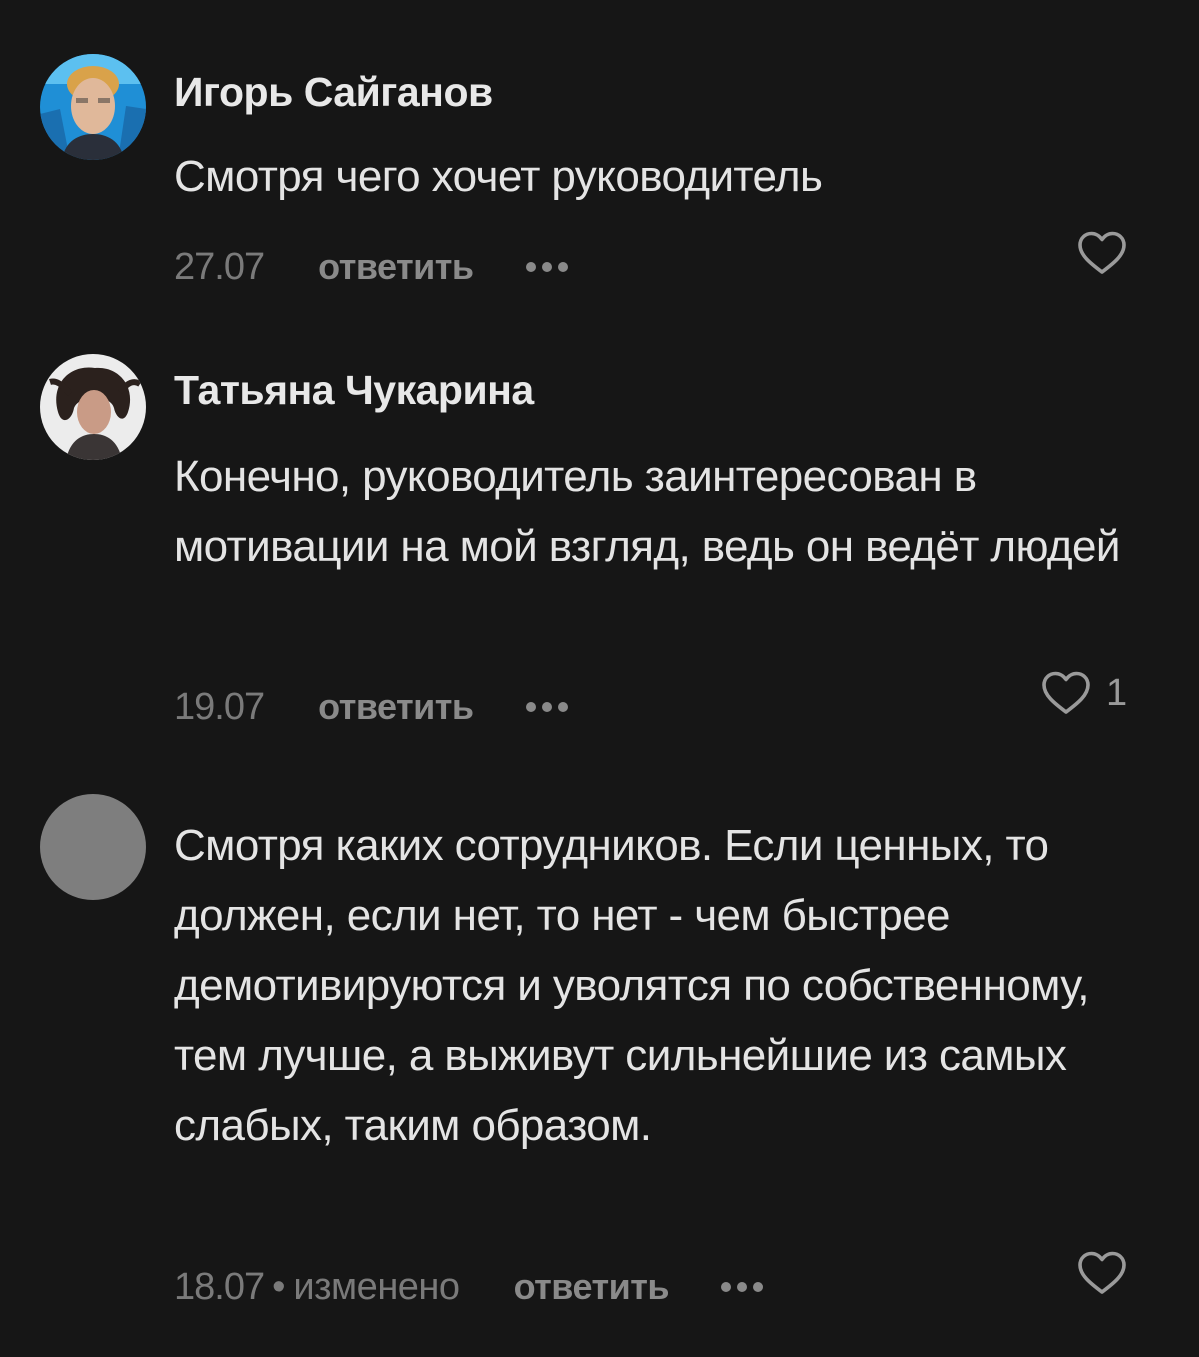 The image size is (1199, 1357). I want to click on placeholder-avatar, so click(93, 847).